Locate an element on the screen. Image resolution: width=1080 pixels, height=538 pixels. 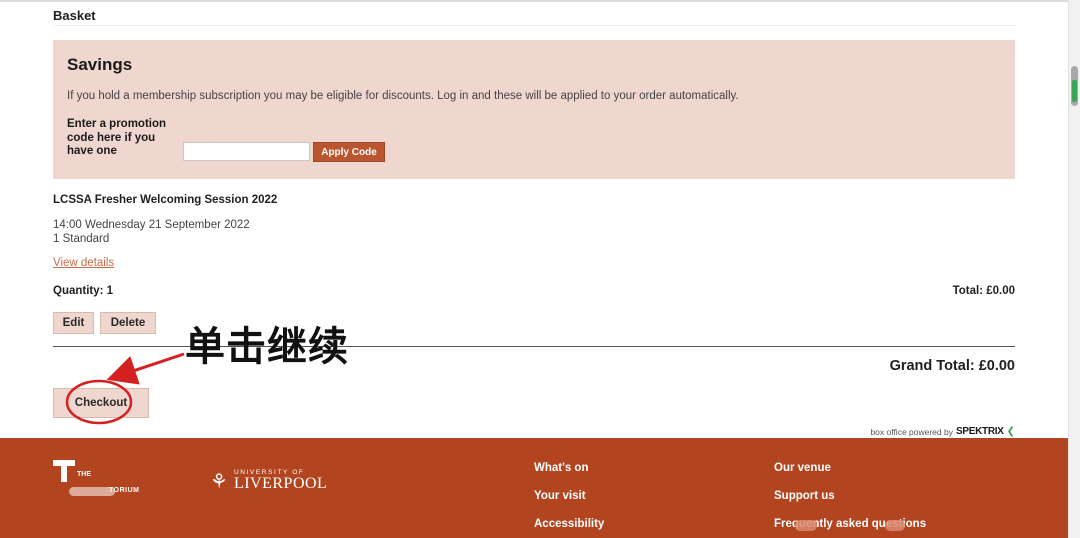
theatre-logo-top-text: THE is located at coordinates (84, 474).